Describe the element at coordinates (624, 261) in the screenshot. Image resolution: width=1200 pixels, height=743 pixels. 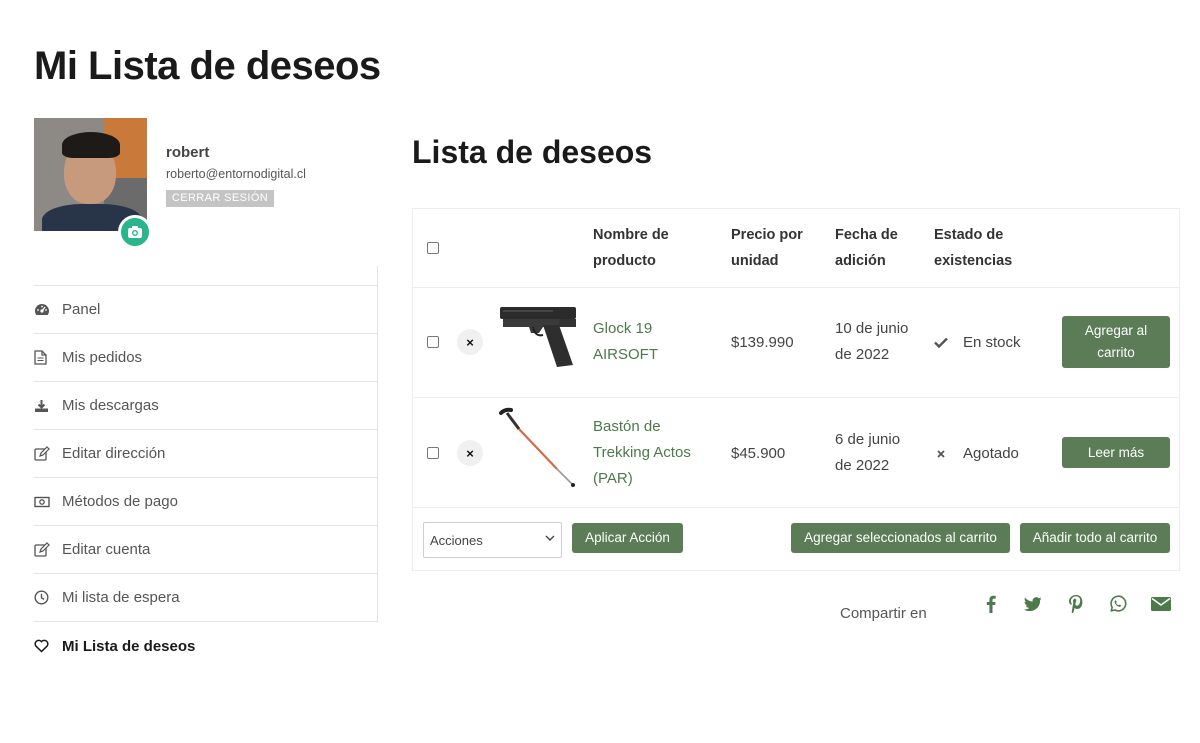
I see `header-line: producto` at that location.